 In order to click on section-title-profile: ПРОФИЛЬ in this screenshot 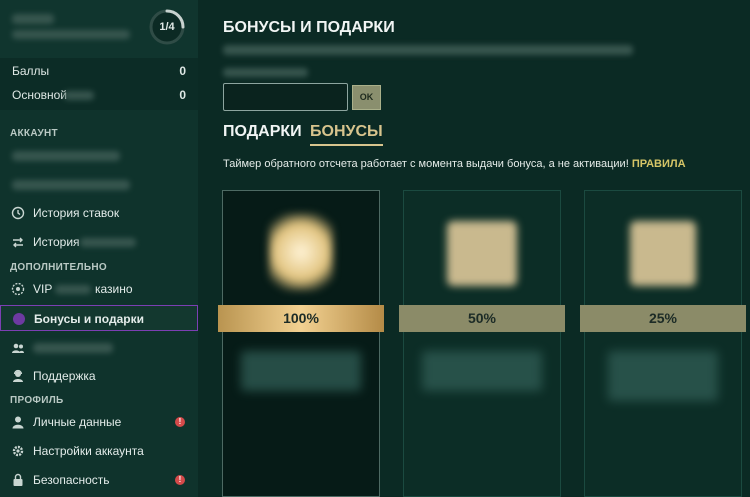, I will do `click(37, 400)`.